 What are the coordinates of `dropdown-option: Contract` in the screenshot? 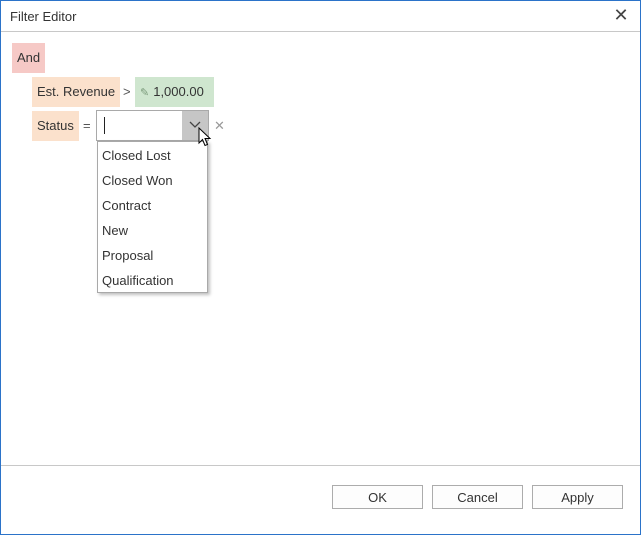 It's located at (152, 205).